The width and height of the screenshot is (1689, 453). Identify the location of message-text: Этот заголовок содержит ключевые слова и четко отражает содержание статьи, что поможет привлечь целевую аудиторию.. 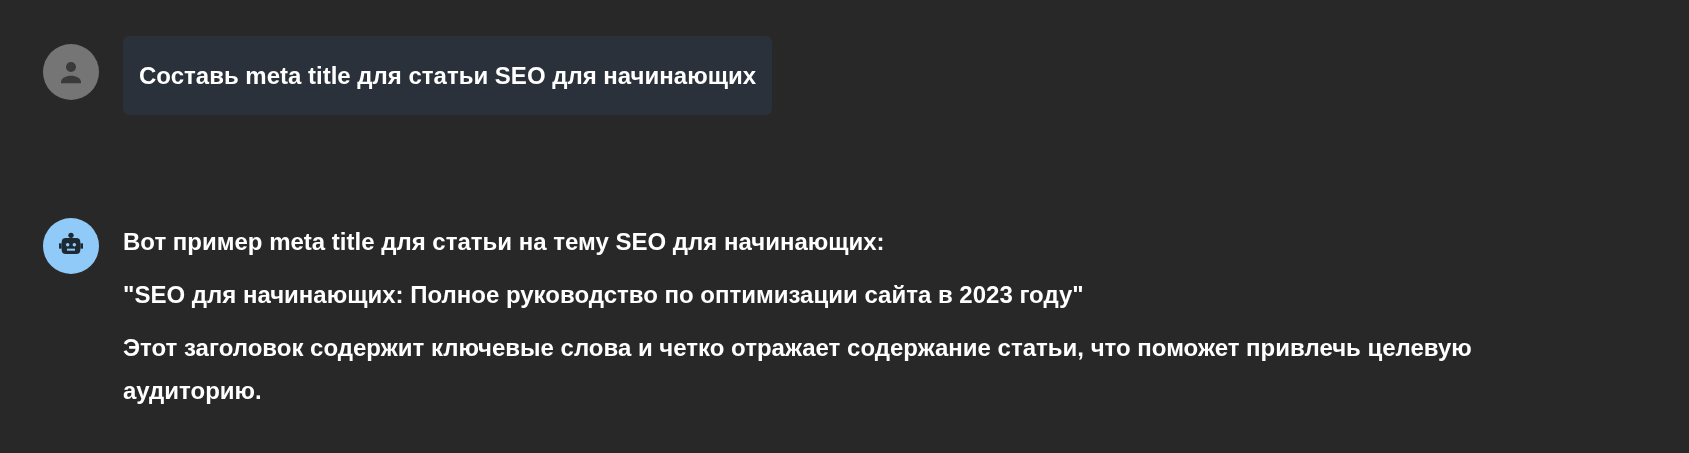
(798, 369).